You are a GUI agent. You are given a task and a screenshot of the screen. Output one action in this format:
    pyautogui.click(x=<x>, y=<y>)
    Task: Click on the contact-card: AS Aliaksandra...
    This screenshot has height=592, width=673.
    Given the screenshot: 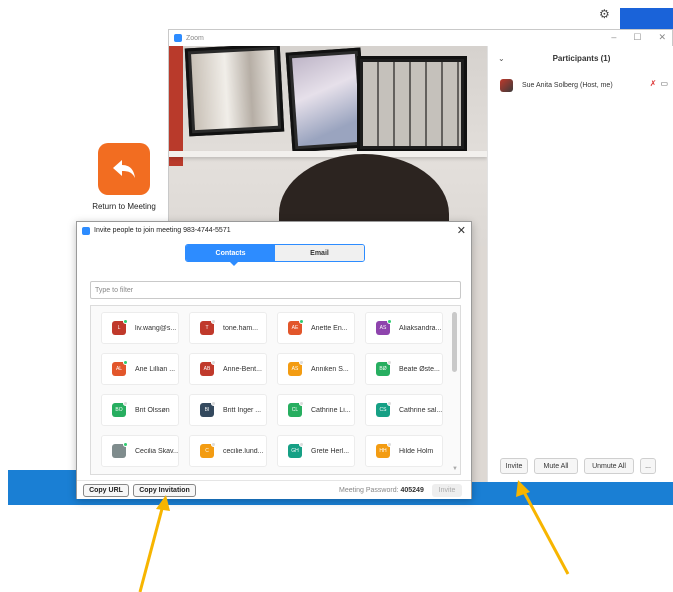 What is the action you would take?
    pyautogui.click(x=404, y=328)
    